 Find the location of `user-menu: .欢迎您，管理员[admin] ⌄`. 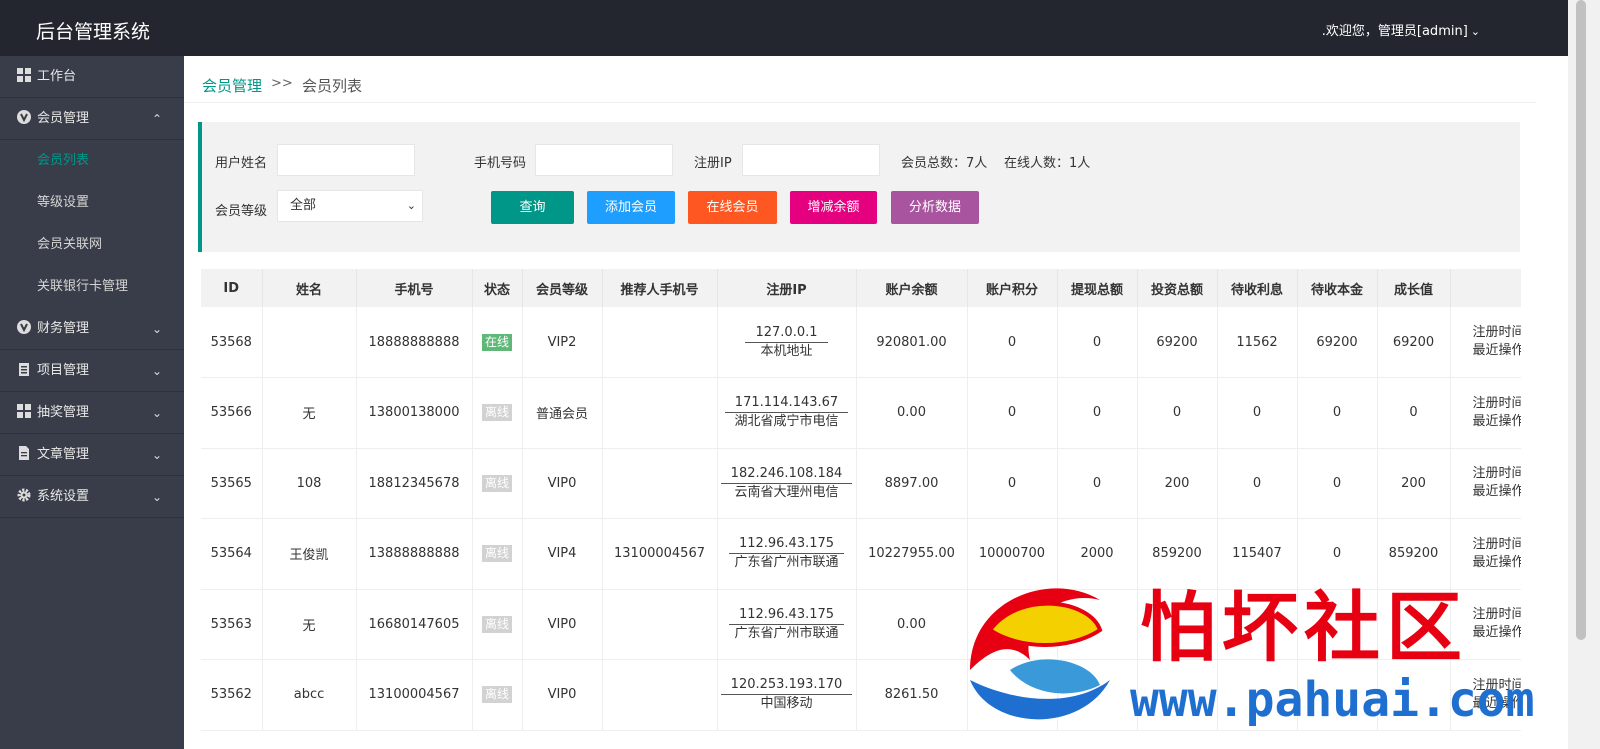

user-menu: .欢迎您，管理员[admin] ⌄ is located at coordinates (1401, 29).